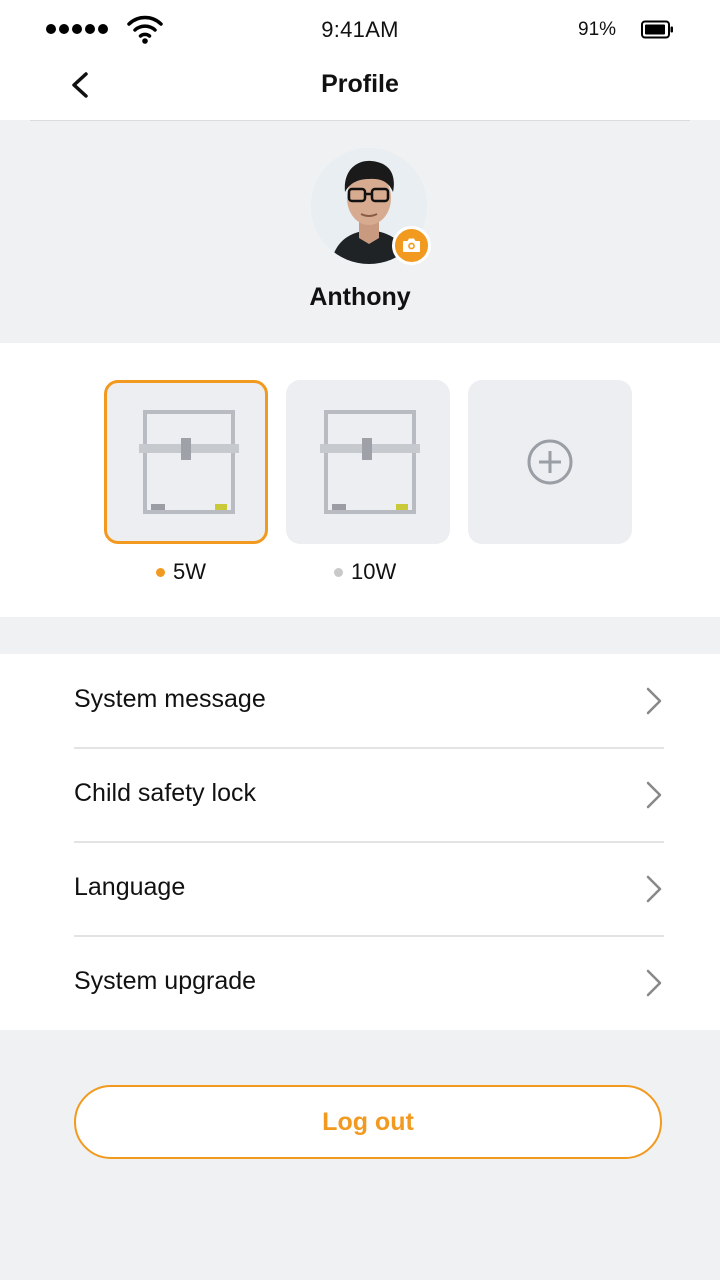 The width and height of the screenshot is (720, 1280). I want to click on header-divider, so click(360, 120).